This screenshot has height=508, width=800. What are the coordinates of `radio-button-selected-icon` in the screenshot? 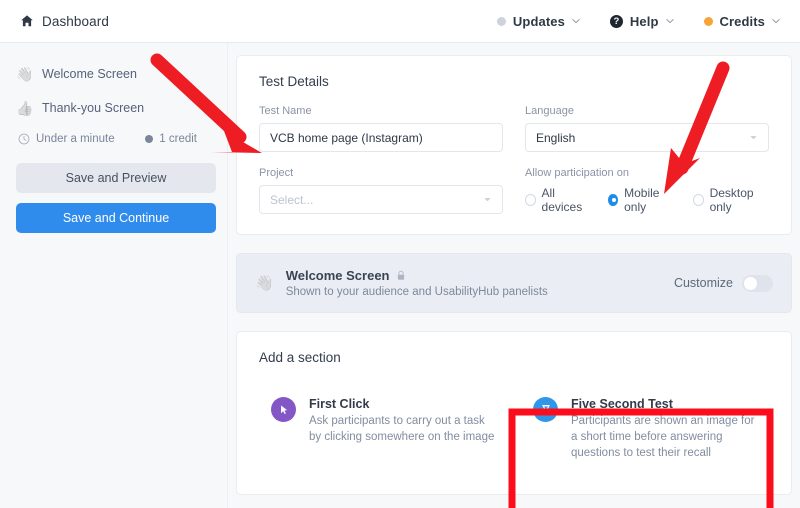 It's located at (613, 199).